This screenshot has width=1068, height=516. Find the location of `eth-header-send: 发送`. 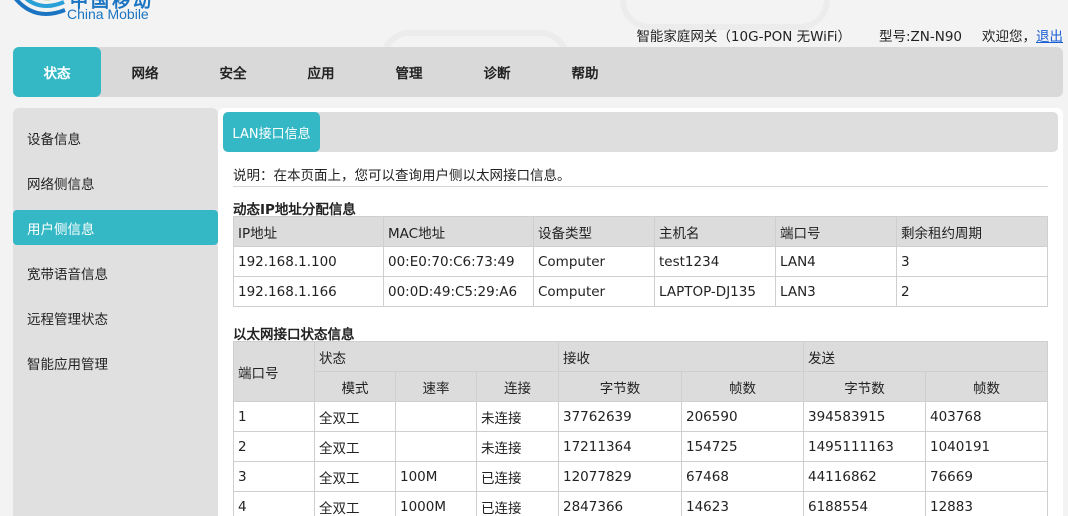

eth-header-send: 发送 is located at coordinates (925, 356).